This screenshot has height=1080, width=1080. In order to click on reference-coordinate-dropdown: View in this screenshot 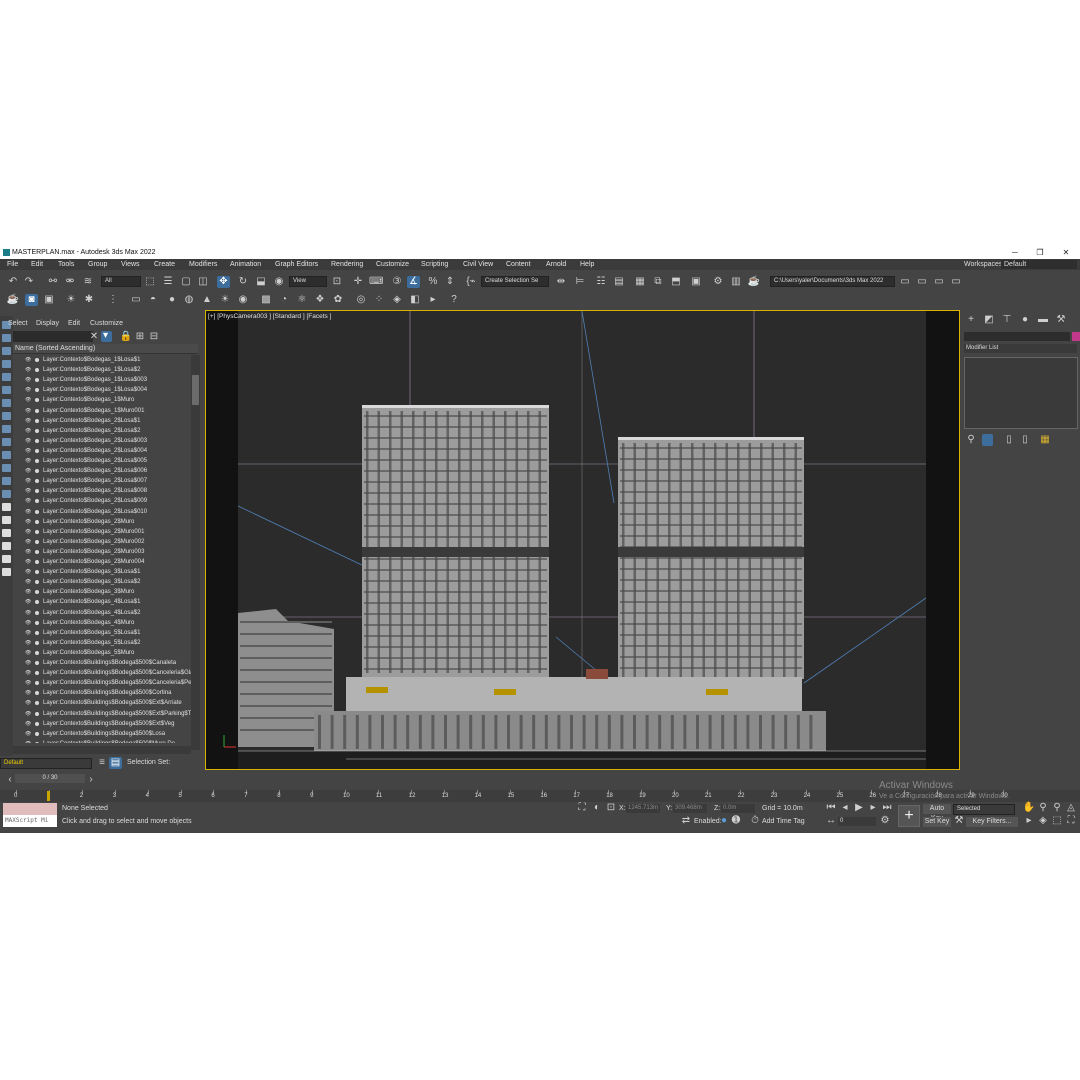, I will do `click(308, 281)`.